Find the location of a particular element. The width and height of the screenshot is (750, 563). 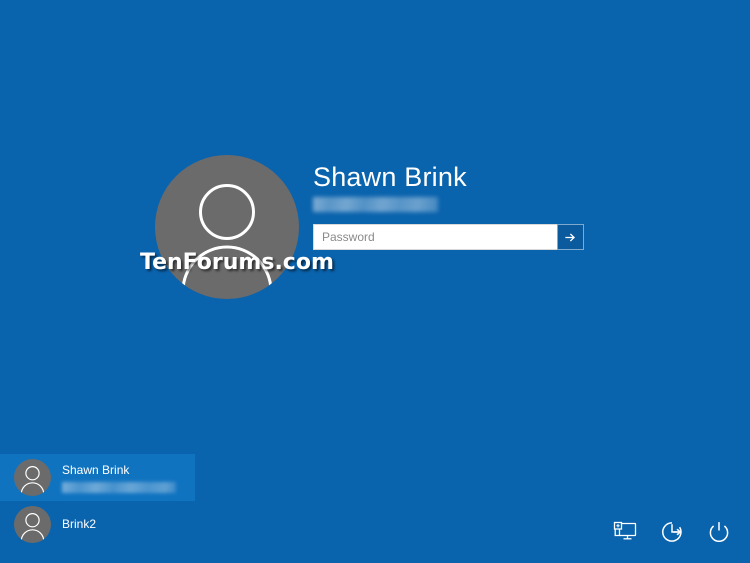

list-item-label: Brink2 is located at coordinates (79, 524).